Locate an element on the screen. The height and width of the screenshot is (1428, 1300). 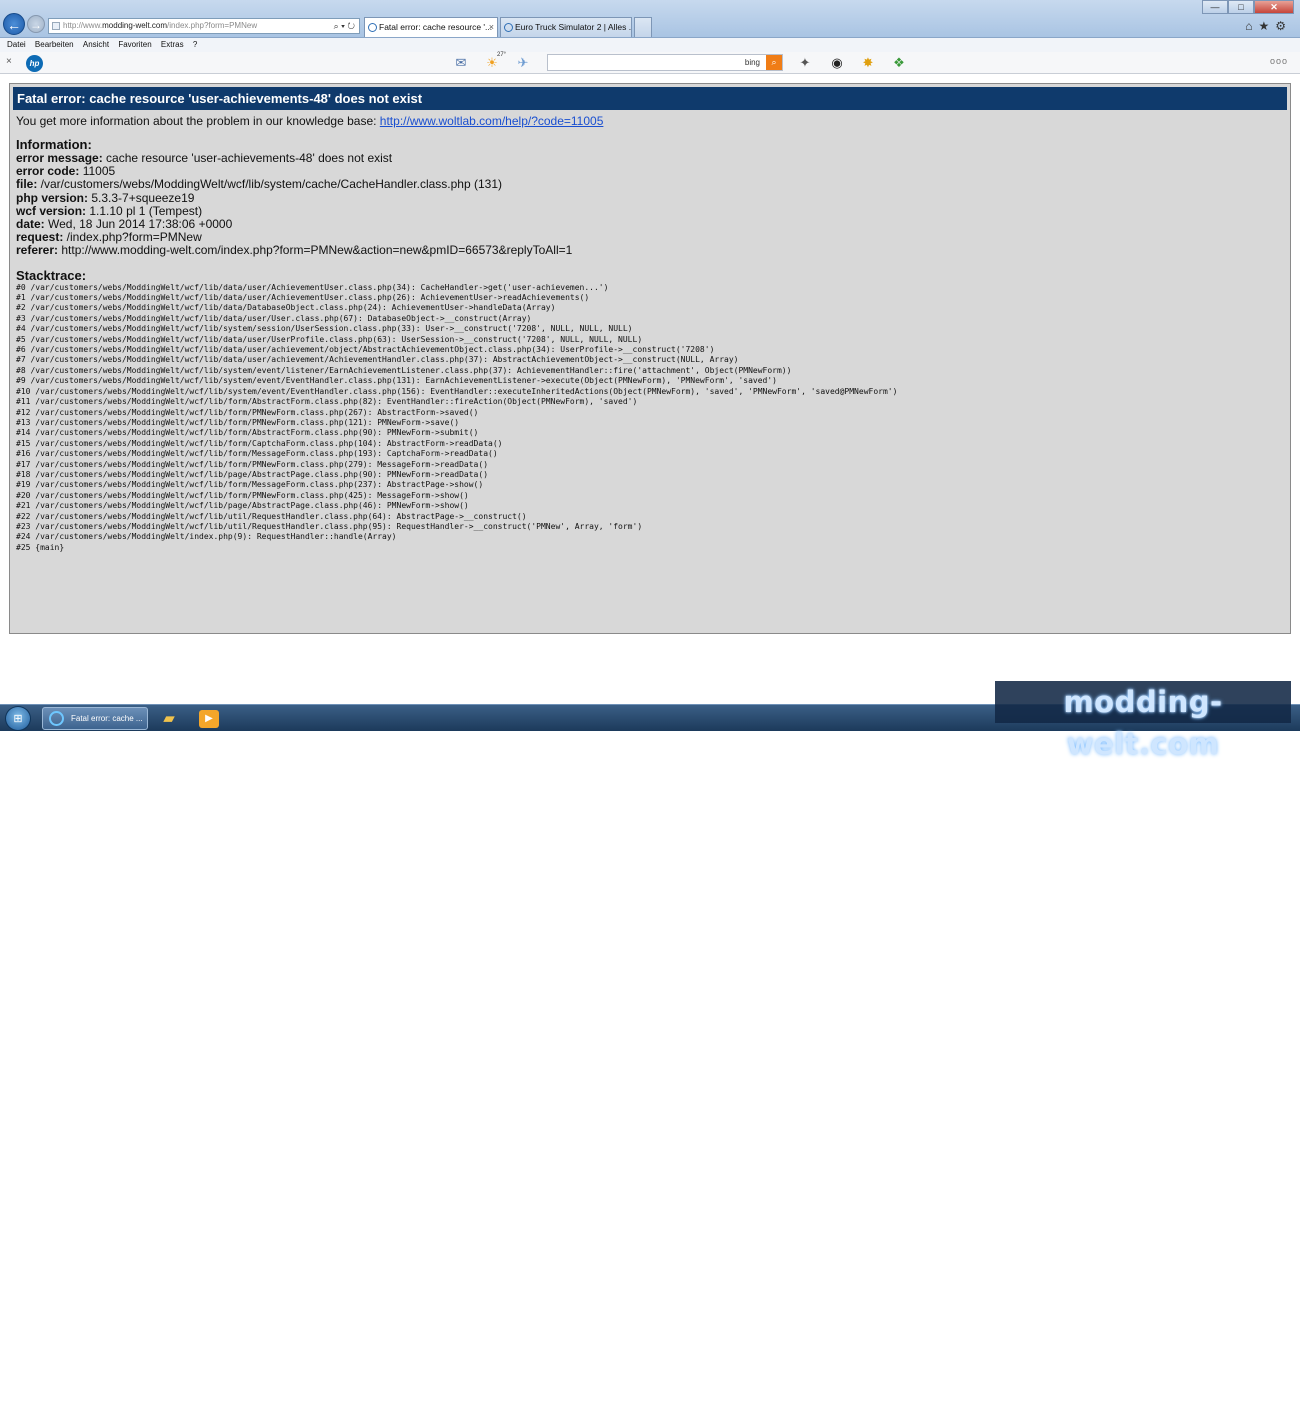
window-controls: — □ ✕ is located at coordinates (1248, 7).